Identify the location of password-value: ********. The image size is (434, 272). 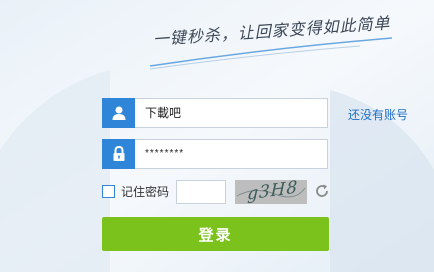
(165, 153).